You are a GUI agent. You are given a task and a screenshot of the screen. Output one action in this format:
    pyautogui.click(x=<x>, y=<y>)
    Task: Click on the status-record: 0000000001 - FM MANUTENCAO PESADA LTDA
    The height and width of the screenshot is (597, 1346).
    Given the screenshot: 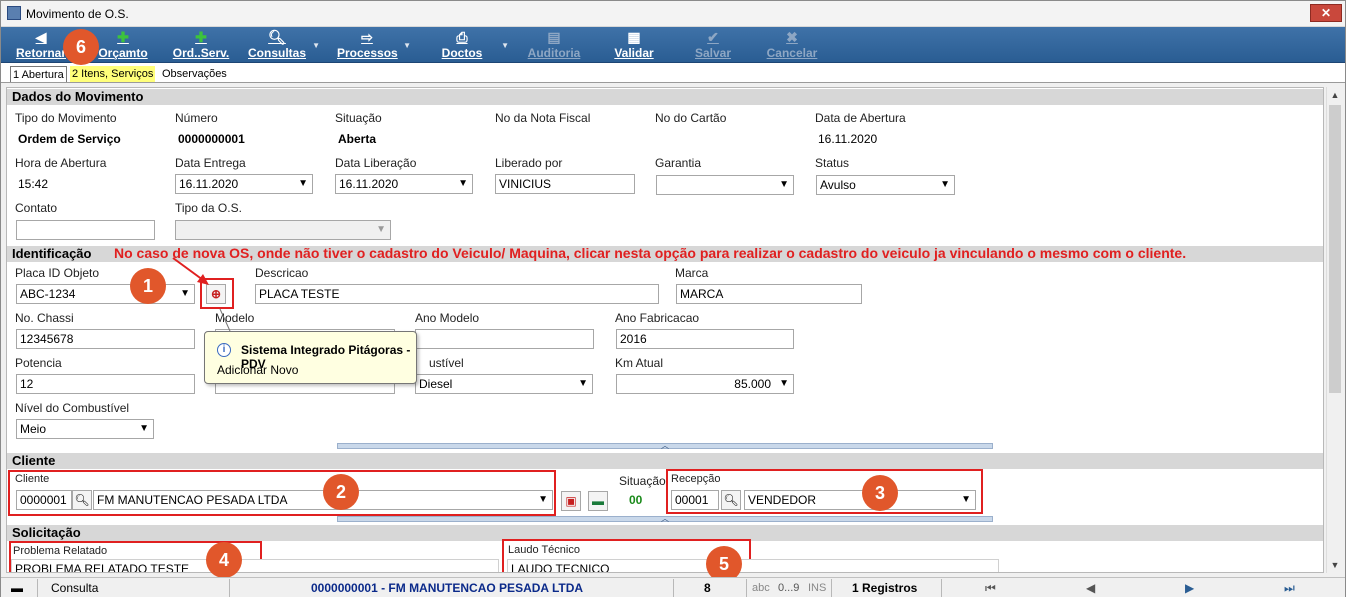 What is the action you would take?
    pyautogui.click(x=447, y=588)
    